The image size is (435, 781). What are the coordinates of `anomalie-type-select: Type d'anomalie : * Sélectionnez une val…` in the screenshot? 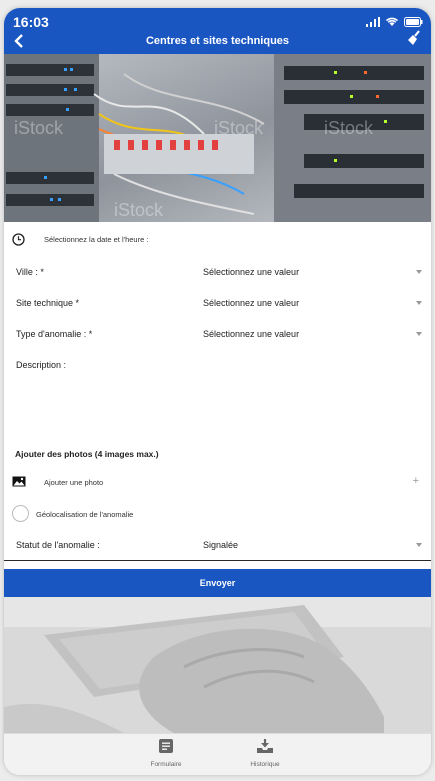 It's located at (217, 334).